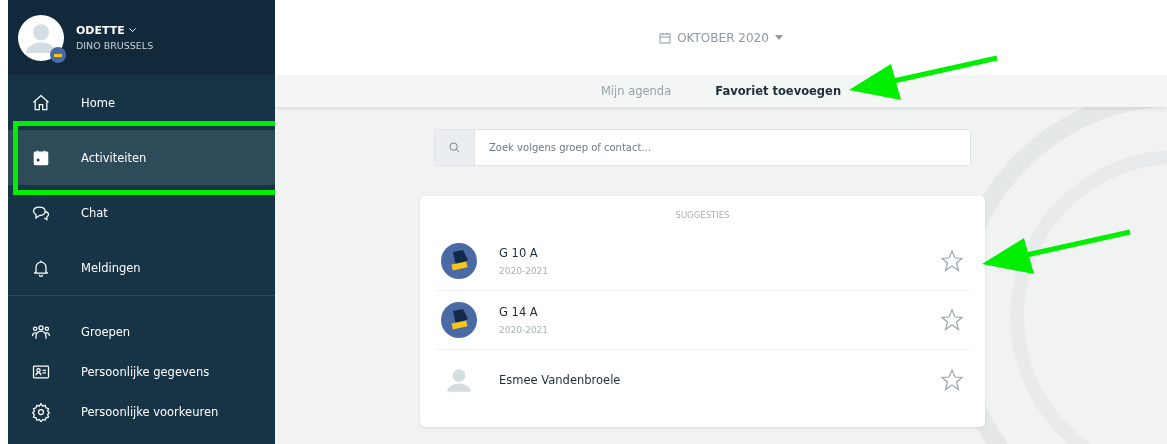 Image resolution: width=1167 pixels, height=444 pixels. What do you see at coordinates (115, 45) in the screenshot?
I see `organisation-name: DINO BRUSSELS` at bounding box center [115, 45].